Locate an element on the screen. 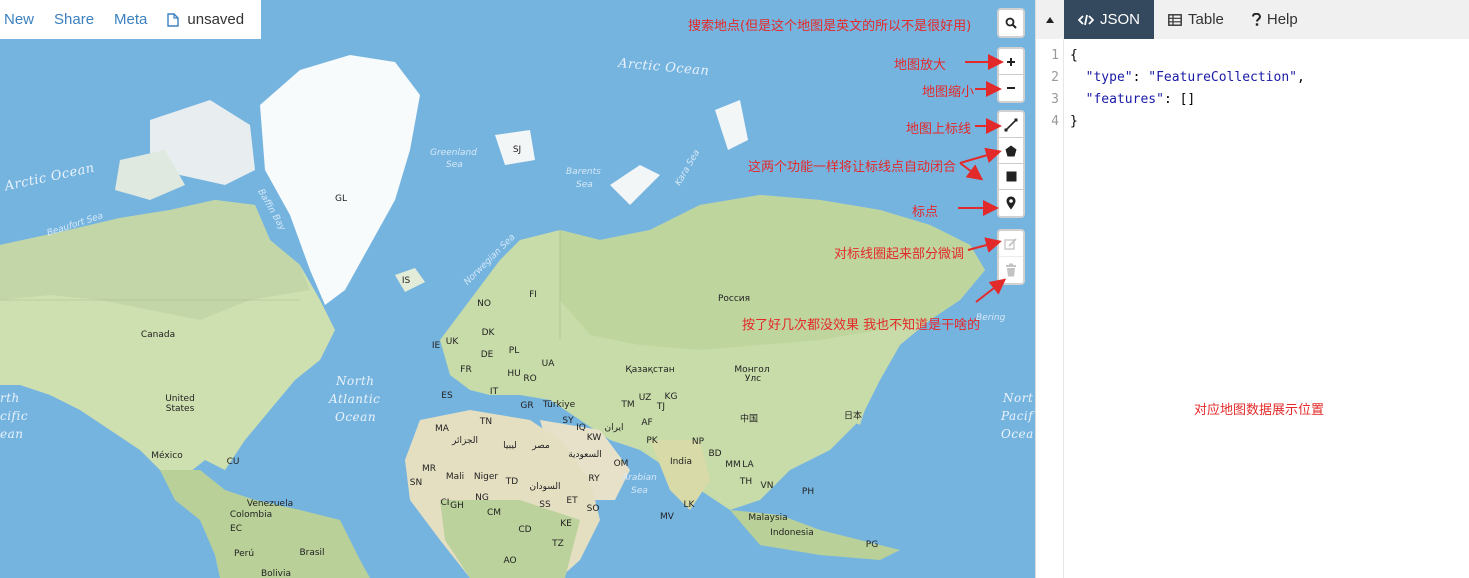  country-label: Bolivia is located at coordinates (276, 573).